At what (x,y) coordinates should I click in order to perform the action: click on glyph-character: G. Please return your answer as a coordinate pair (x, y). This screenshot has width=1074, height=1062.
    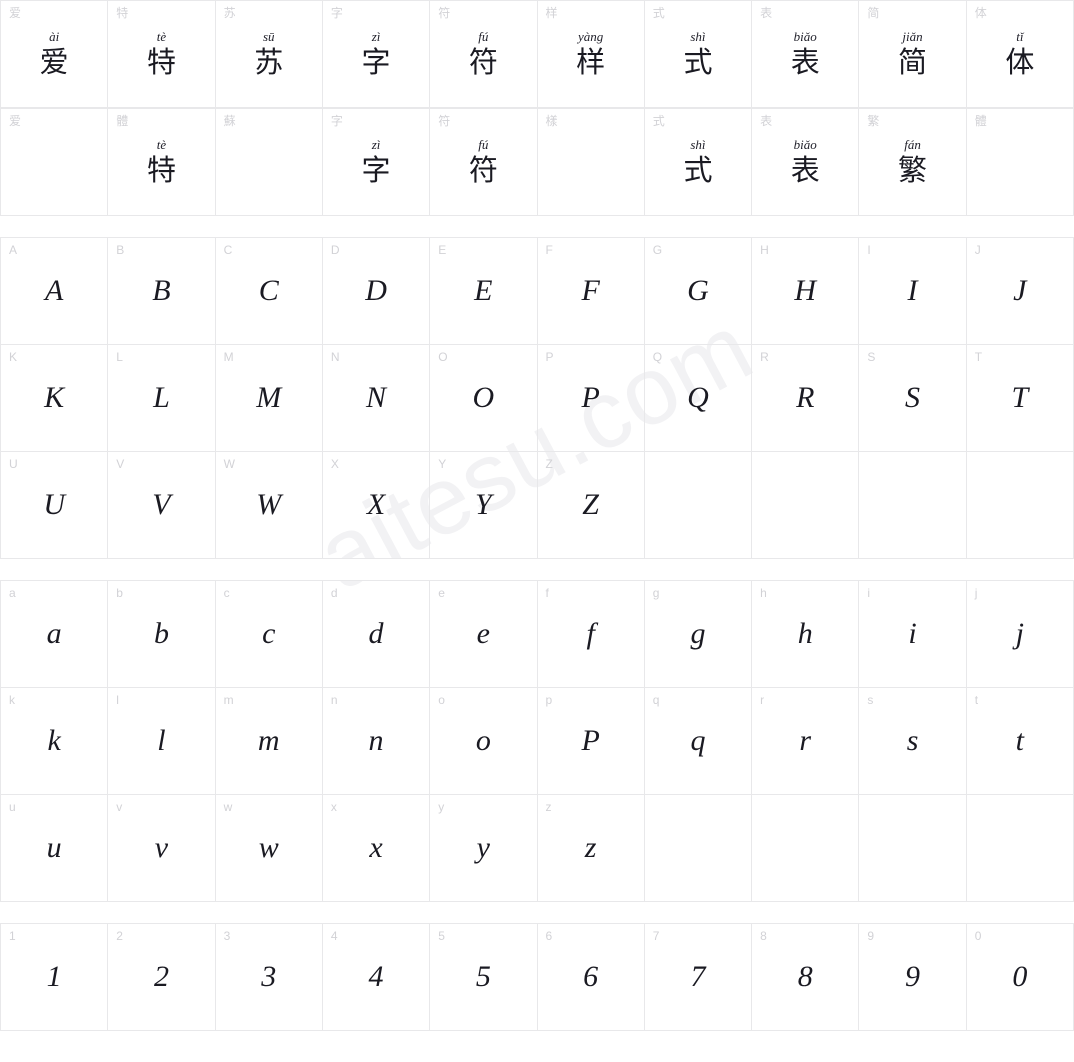
    Looking at the image, I should click on (698, 290).